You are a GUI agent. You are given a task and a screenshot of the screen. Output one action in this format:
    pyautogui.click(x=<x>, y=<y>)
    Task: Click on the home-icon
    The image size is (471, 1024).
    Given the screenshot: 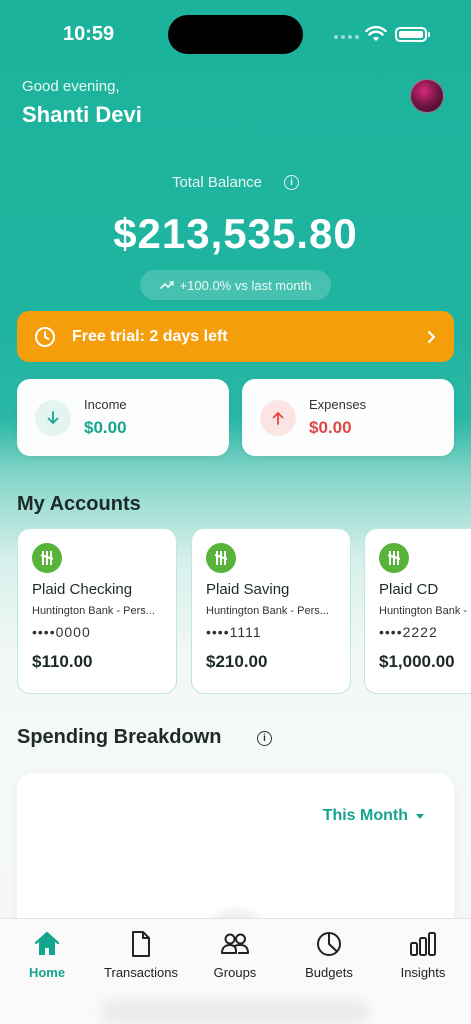 What is the action you would take?
    pyautogui.click(x=47, y=943)
    